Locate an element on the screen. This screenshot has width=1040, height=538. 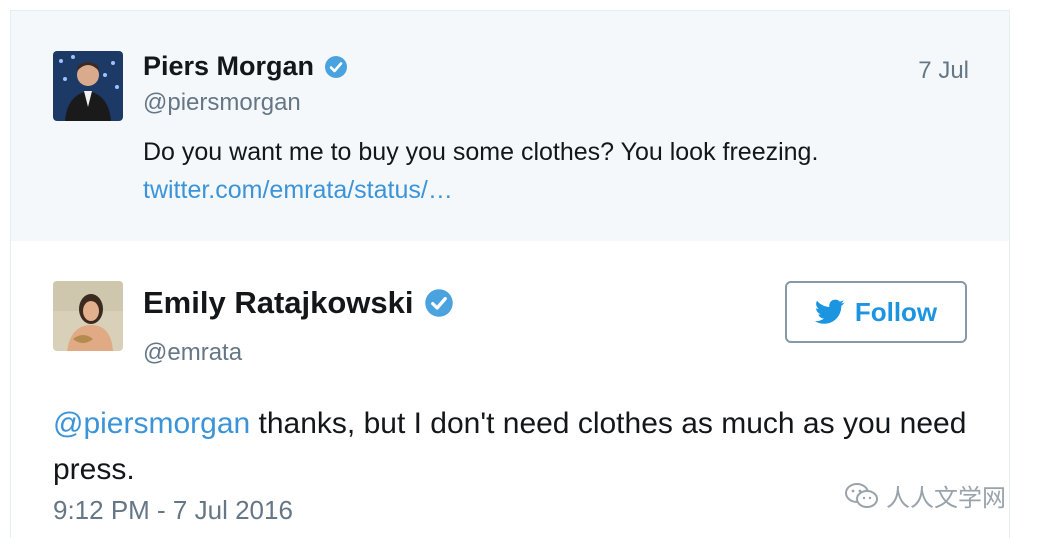
twitter-bird-icon is located at coordinates (829, 312).